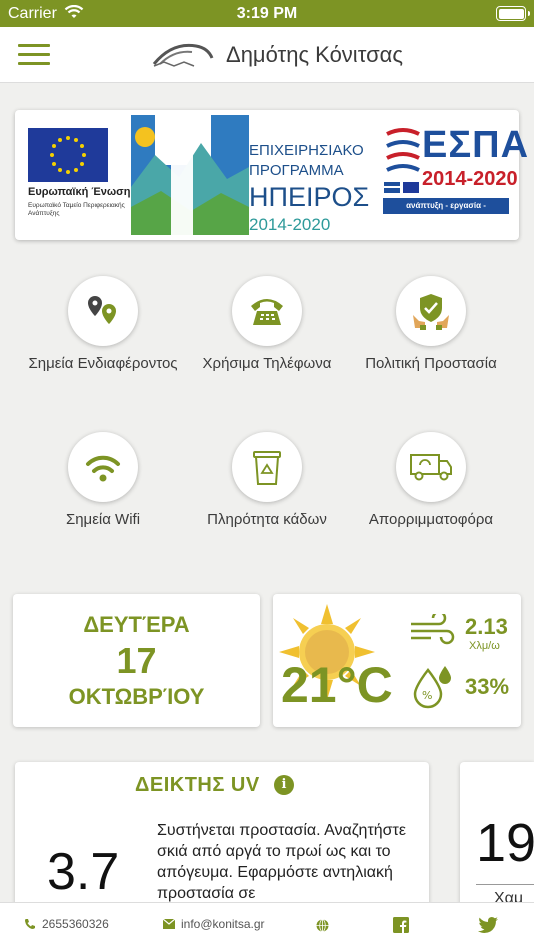 Image resolution: width=534 pixels, height=950 pixels. What do you see at coordinates (103, 467) in the screenshot?
I see `wifi-icon` at bounding box center [103, 467].